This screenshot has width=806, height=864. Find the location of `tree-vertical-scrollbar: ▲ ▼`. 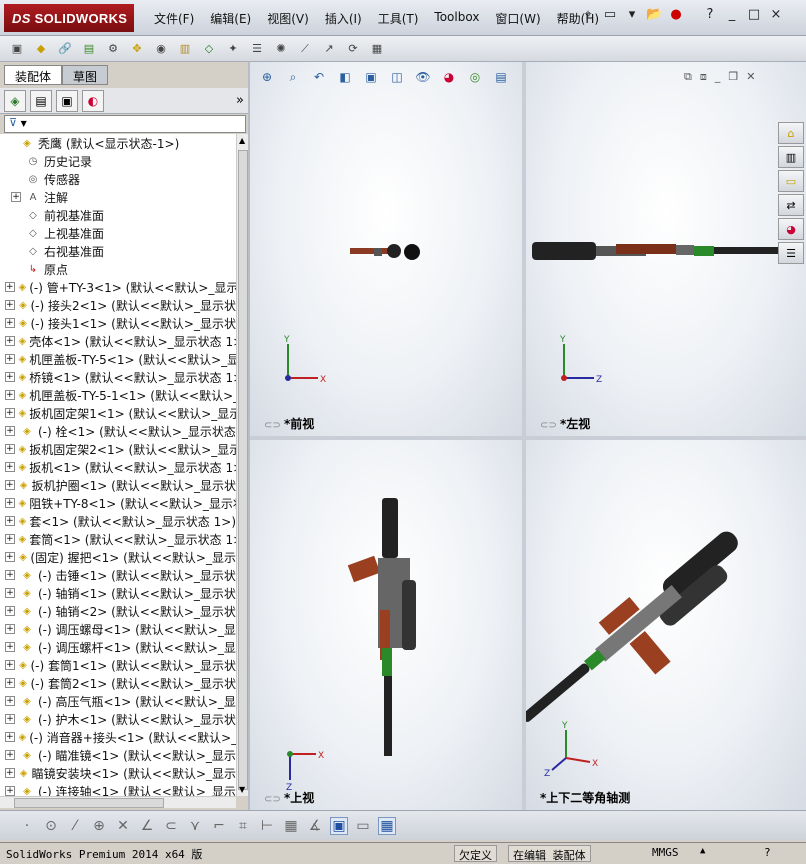

tree-vertical-scrollbar: ▲ ▼ is located at coordinates (242, 465).